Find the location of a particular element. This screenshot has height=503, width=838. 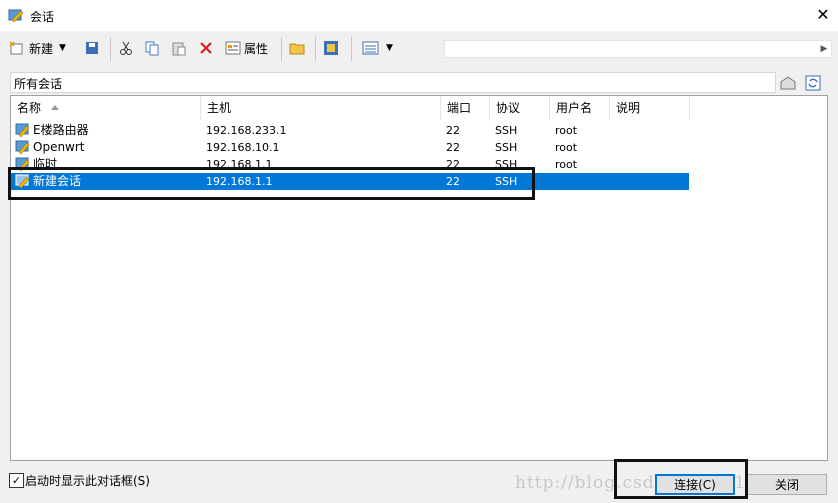

column-header-port: 端口 is located at coordinates (465, 108).